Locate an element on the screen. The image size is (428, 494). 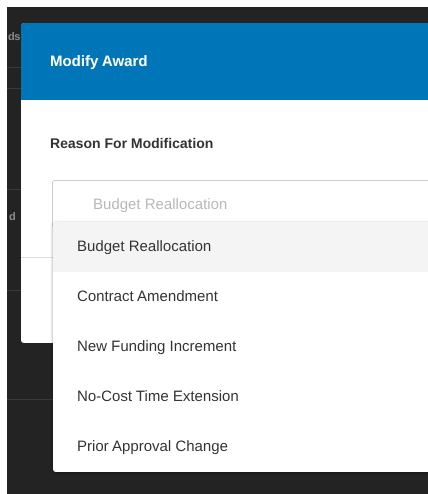
dropdown-option: New Funding Increment is located at coordinates (240, 347).